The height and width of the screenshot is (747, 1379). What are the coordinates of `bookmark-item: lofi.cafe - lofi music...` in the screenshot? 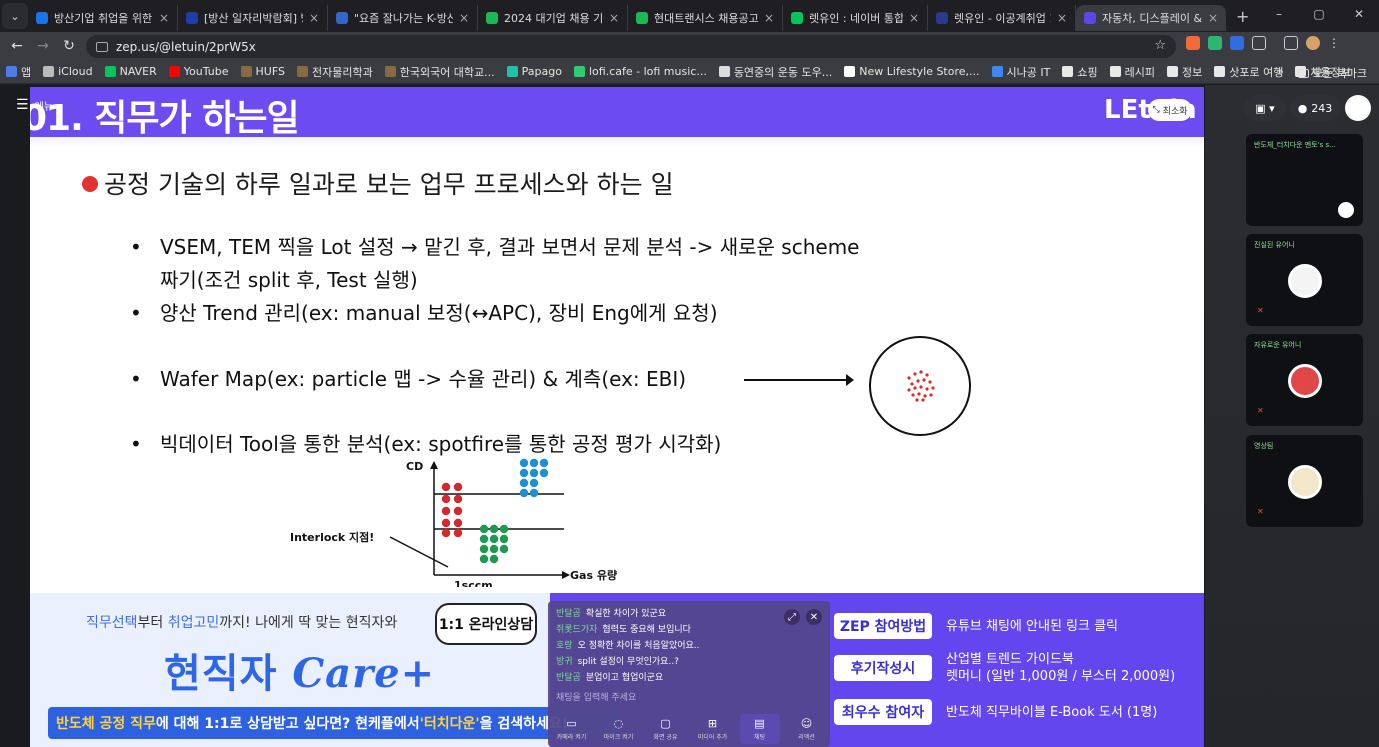 It's located at (640, 72).